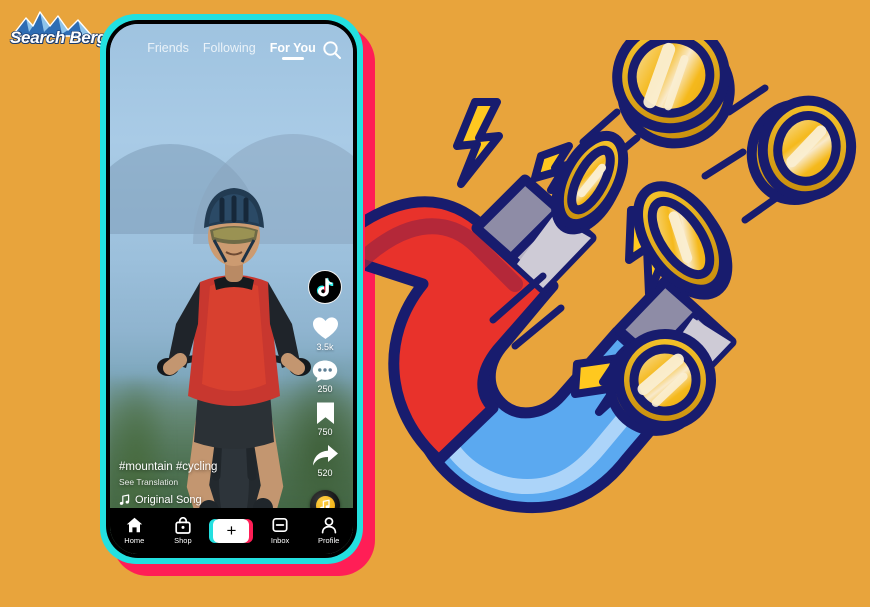 Image resolution: width=870 pixels, height=607 pixels. Describe the element at coordinates (206, 500) in the screenshot. I see `song-row: Original Song` at that location.